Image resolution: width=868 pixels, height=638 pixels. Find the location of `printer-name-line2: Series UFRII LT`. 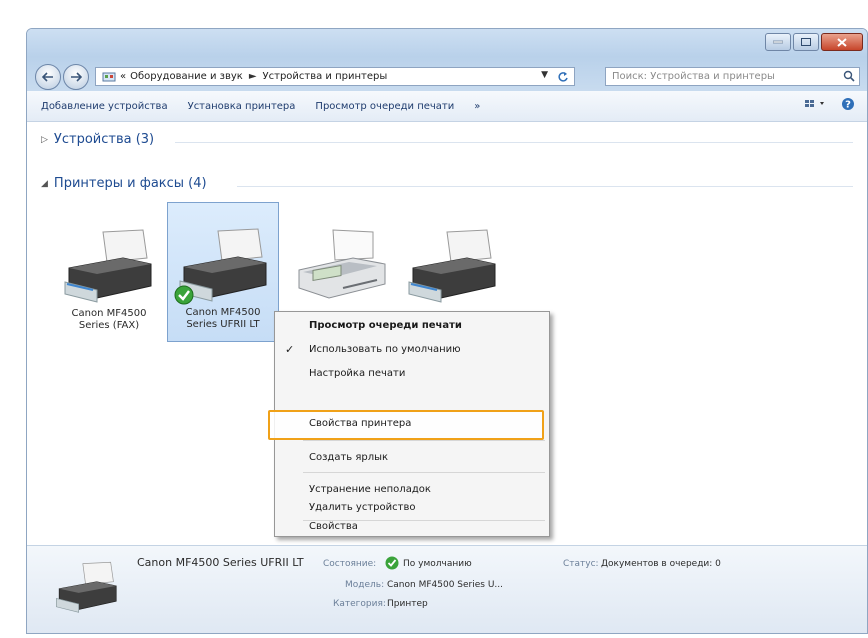

printer-name-line2: Series UFRII LT is located at coordinates (223, 324).